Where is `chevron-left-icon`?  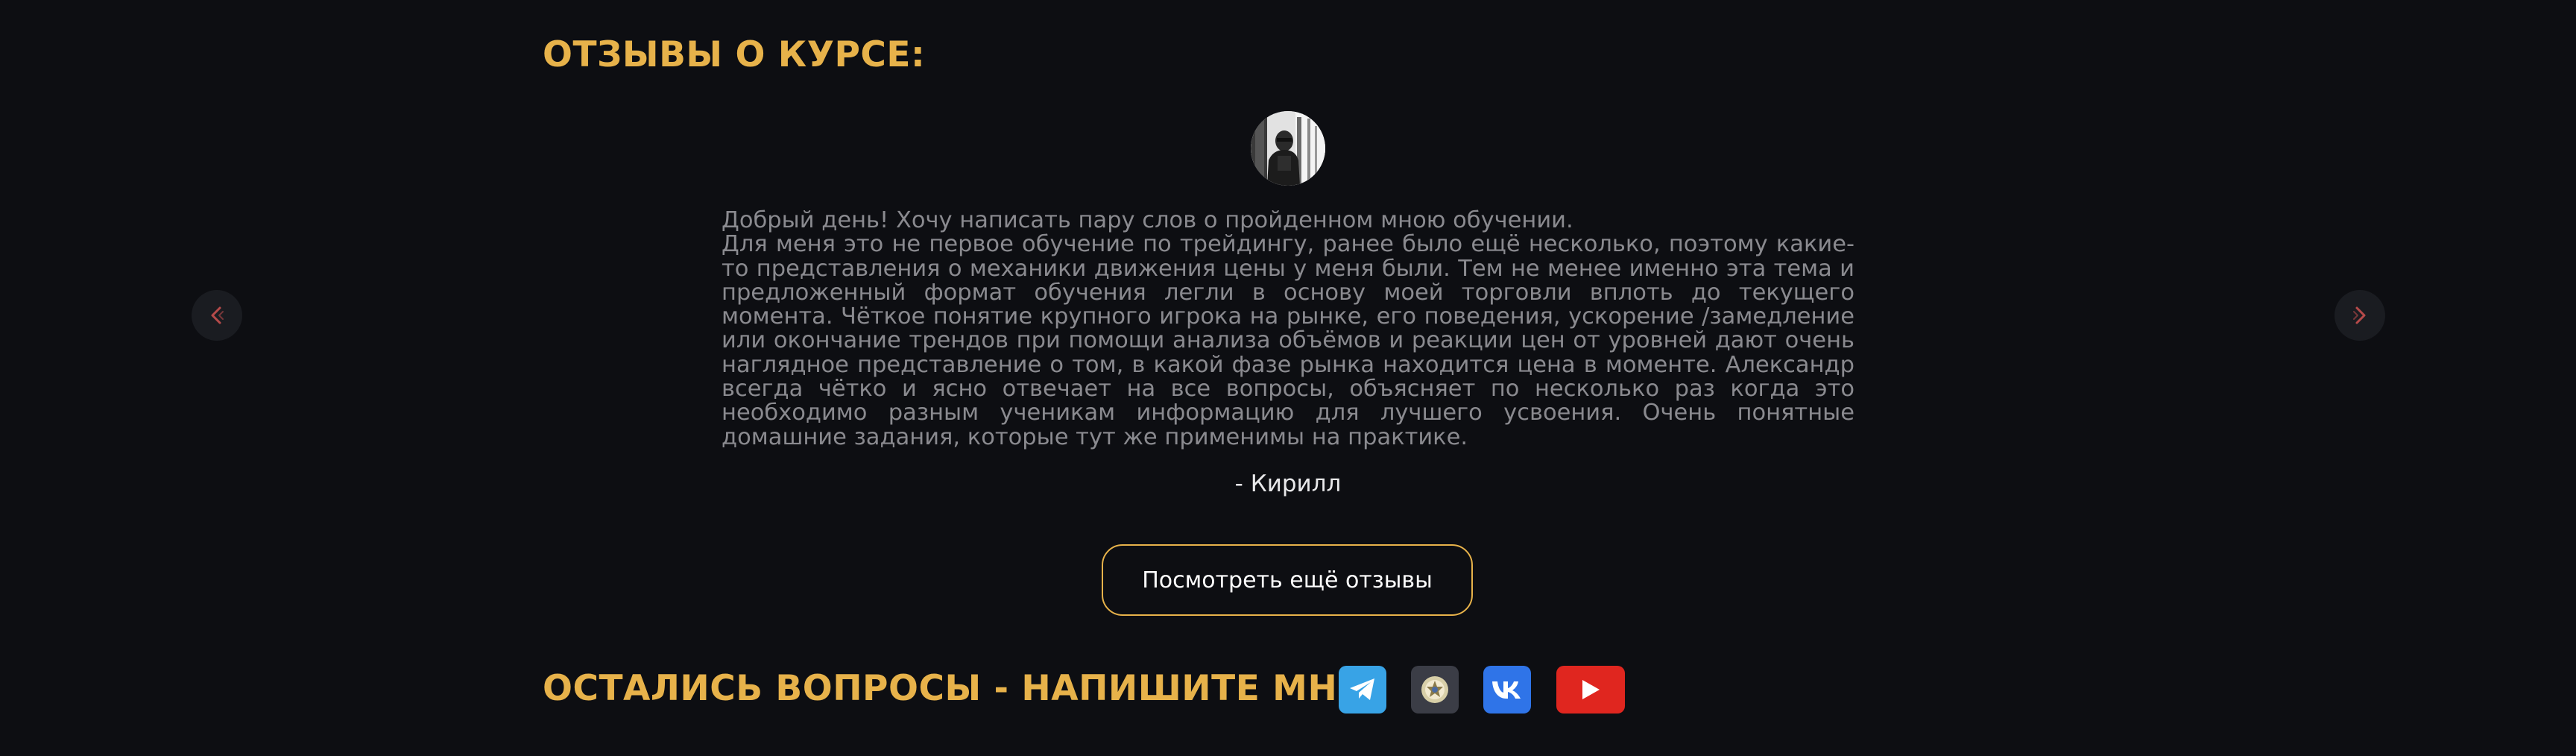
chevron-left-icon is located at coordinates (217, 315).